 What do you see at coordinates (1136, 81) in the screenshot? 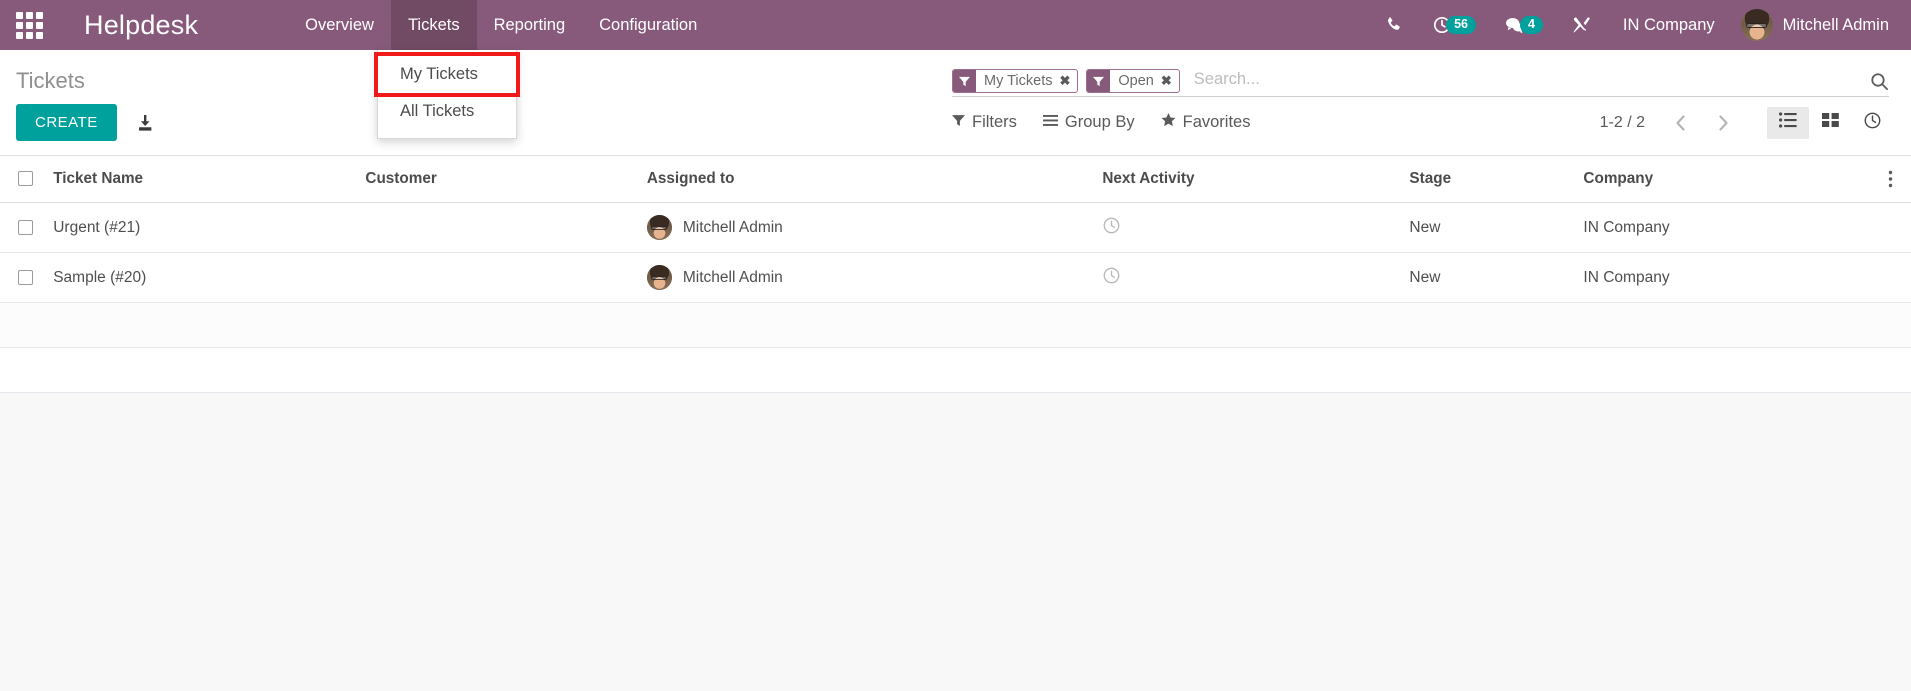
I see `search-facet-label: Open` at bounding box center [1136, 81].